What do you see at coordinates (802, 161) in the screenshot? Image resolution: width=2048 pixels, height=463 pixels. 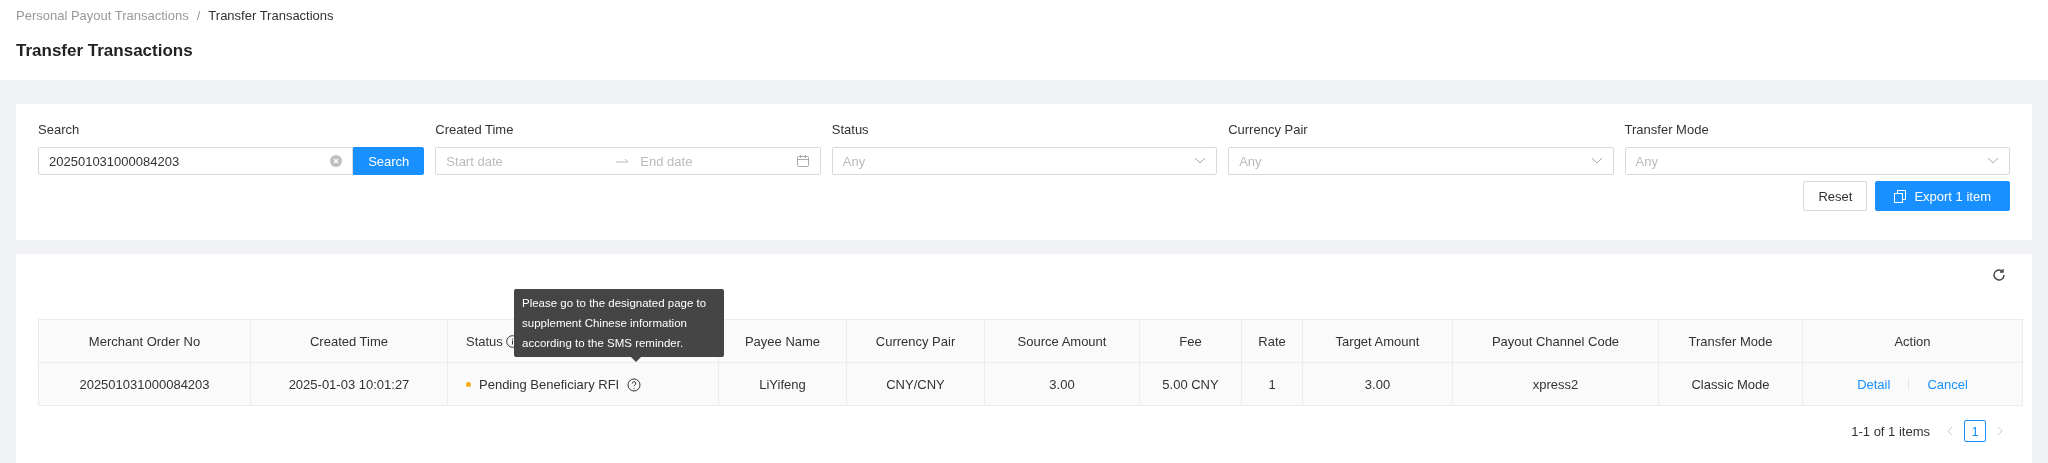 I see `calendar-icon` at bounding box center [802, 161].